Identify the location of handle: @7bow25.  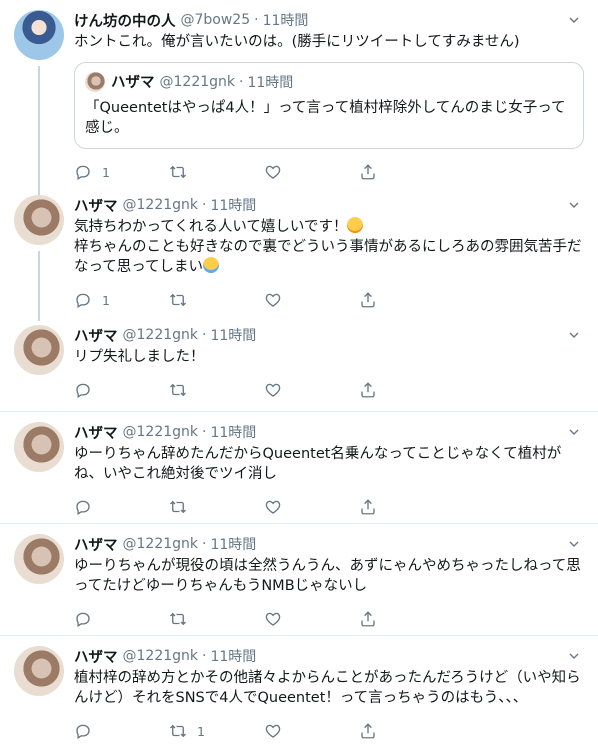
(216, 20).